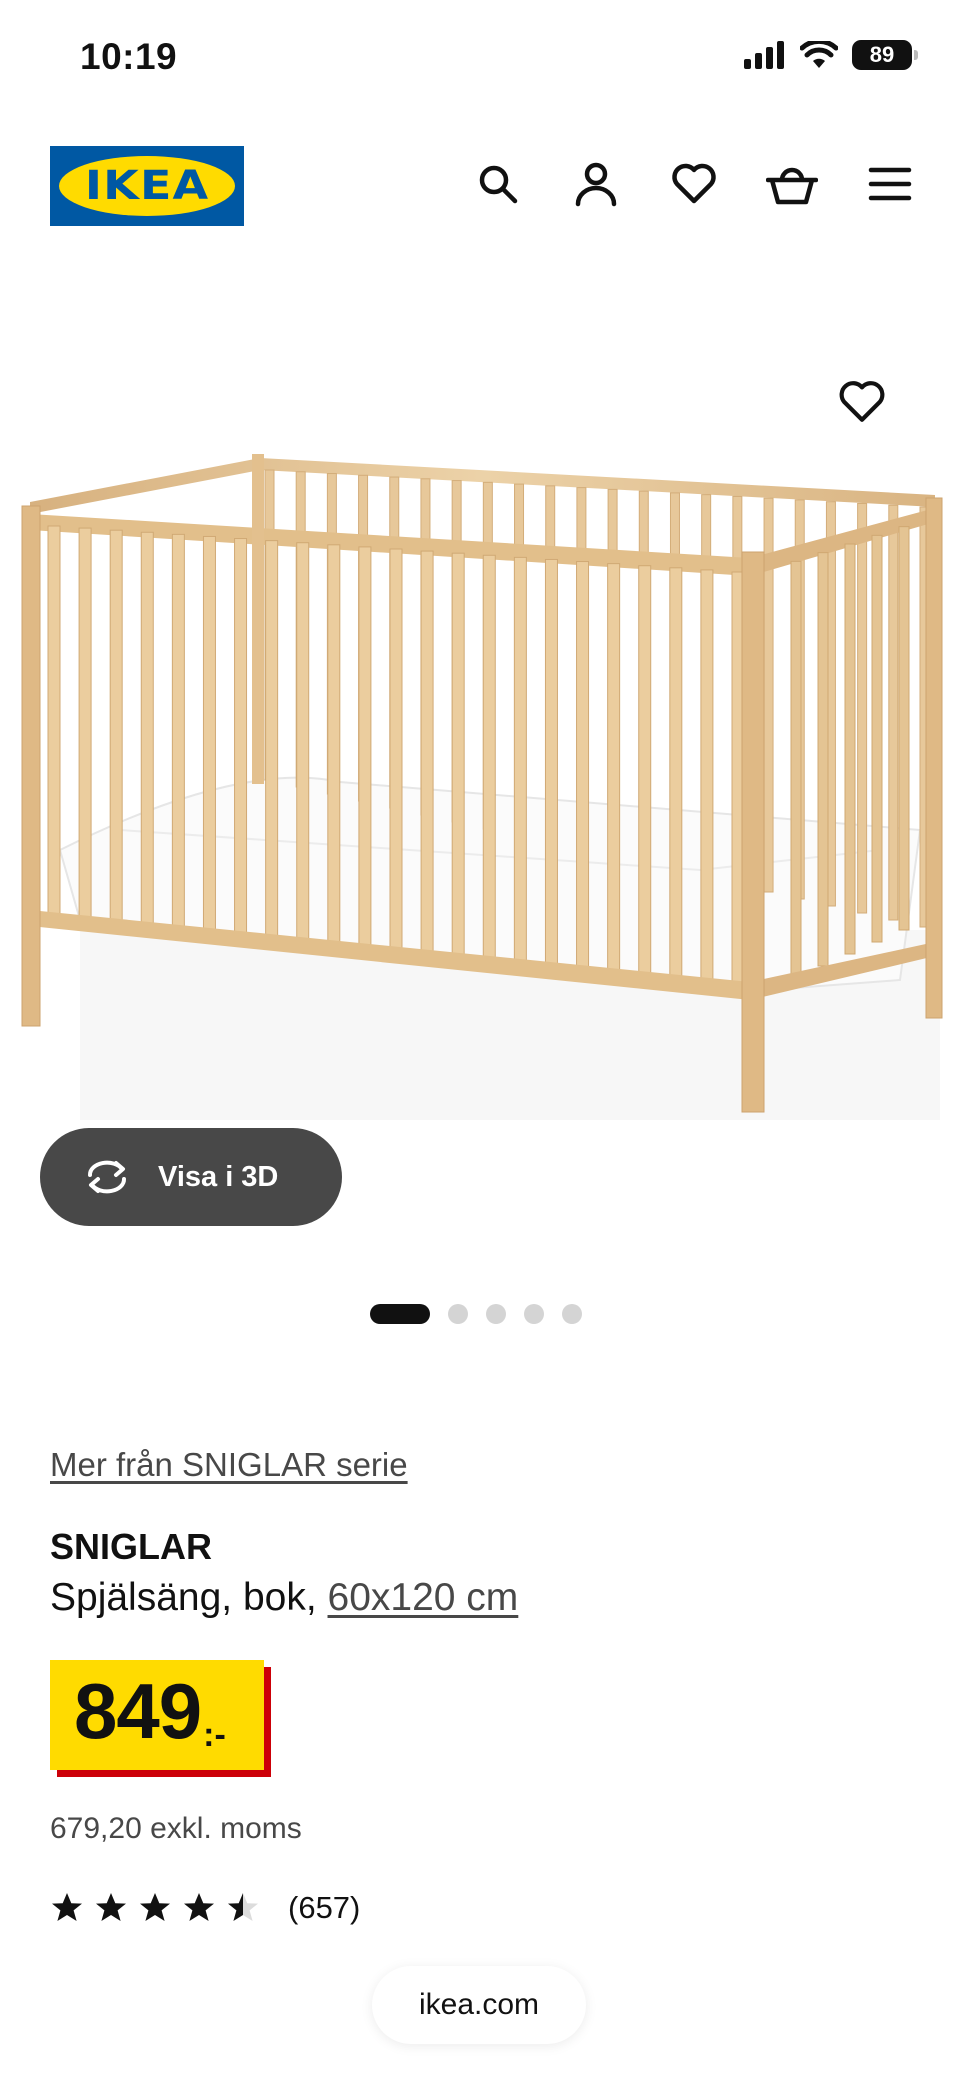  I want to click on header-actions, so click(694, 184).